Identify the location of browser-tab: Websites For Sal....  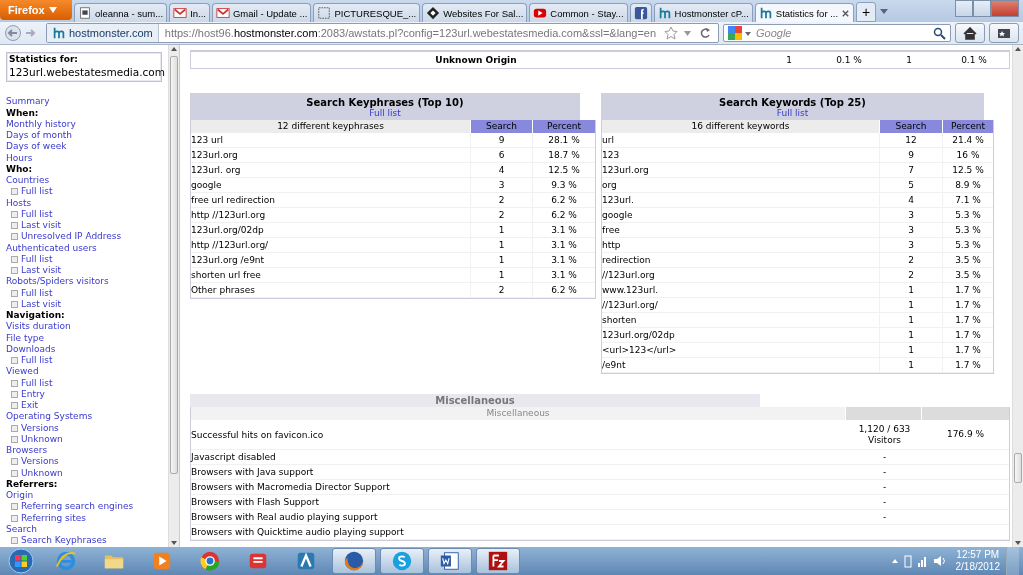
(475, 12).